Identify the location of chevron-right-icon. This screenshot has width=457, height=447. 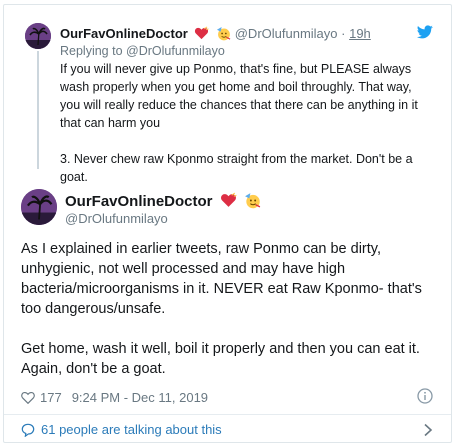
(428, 430).